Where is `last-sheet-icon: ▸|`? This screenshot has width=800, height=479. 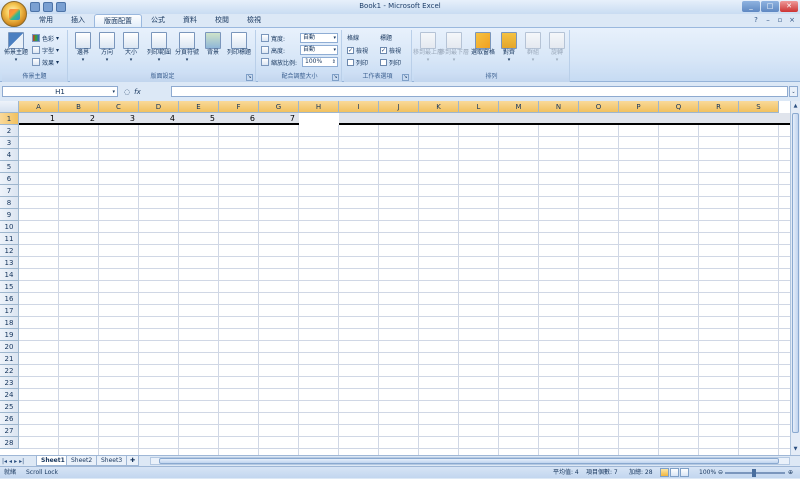 last-sheet-icon: ▸| is located at coordinates (21, 461).